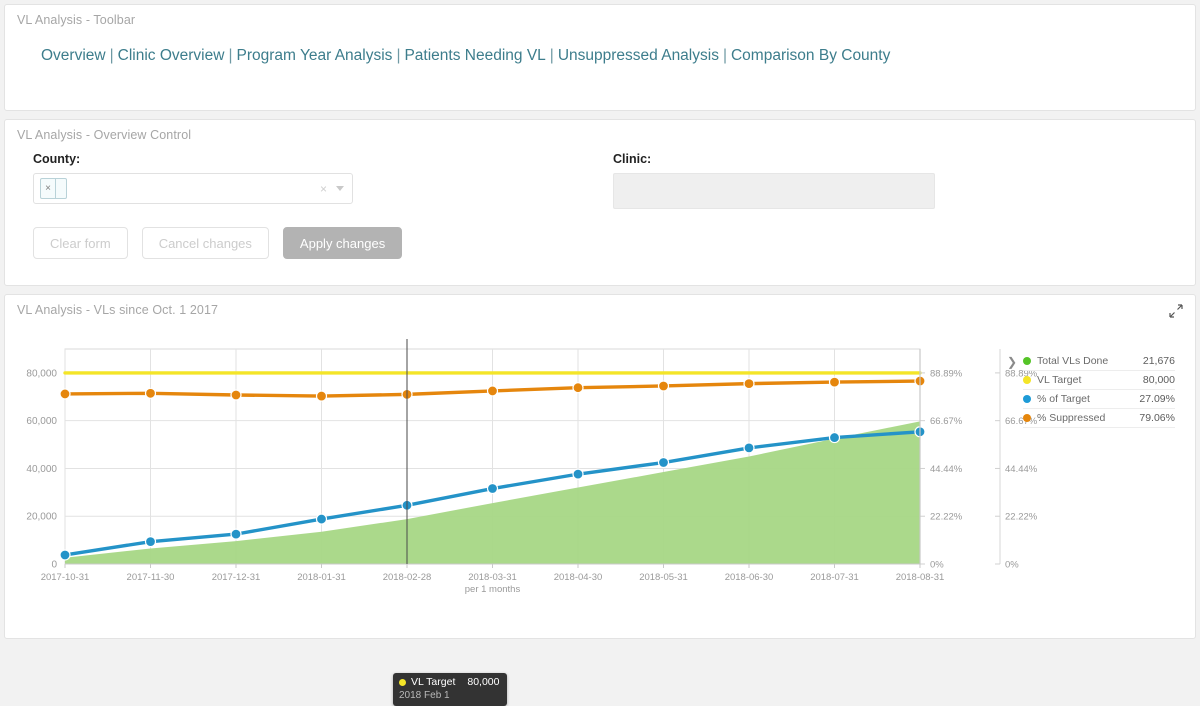 This screenshot has height=706, width=1200. I want to click on tooltip-series-row: VL Target 80,000, so click(449, 682).